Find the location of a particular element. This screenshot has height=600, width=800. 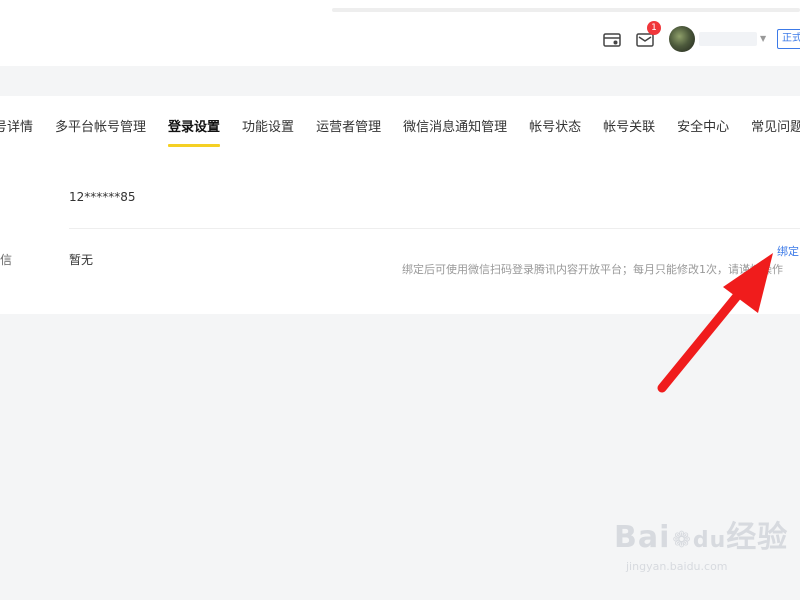

top-header: 1 ▼ 正式 is located at coordinates (400, 33).